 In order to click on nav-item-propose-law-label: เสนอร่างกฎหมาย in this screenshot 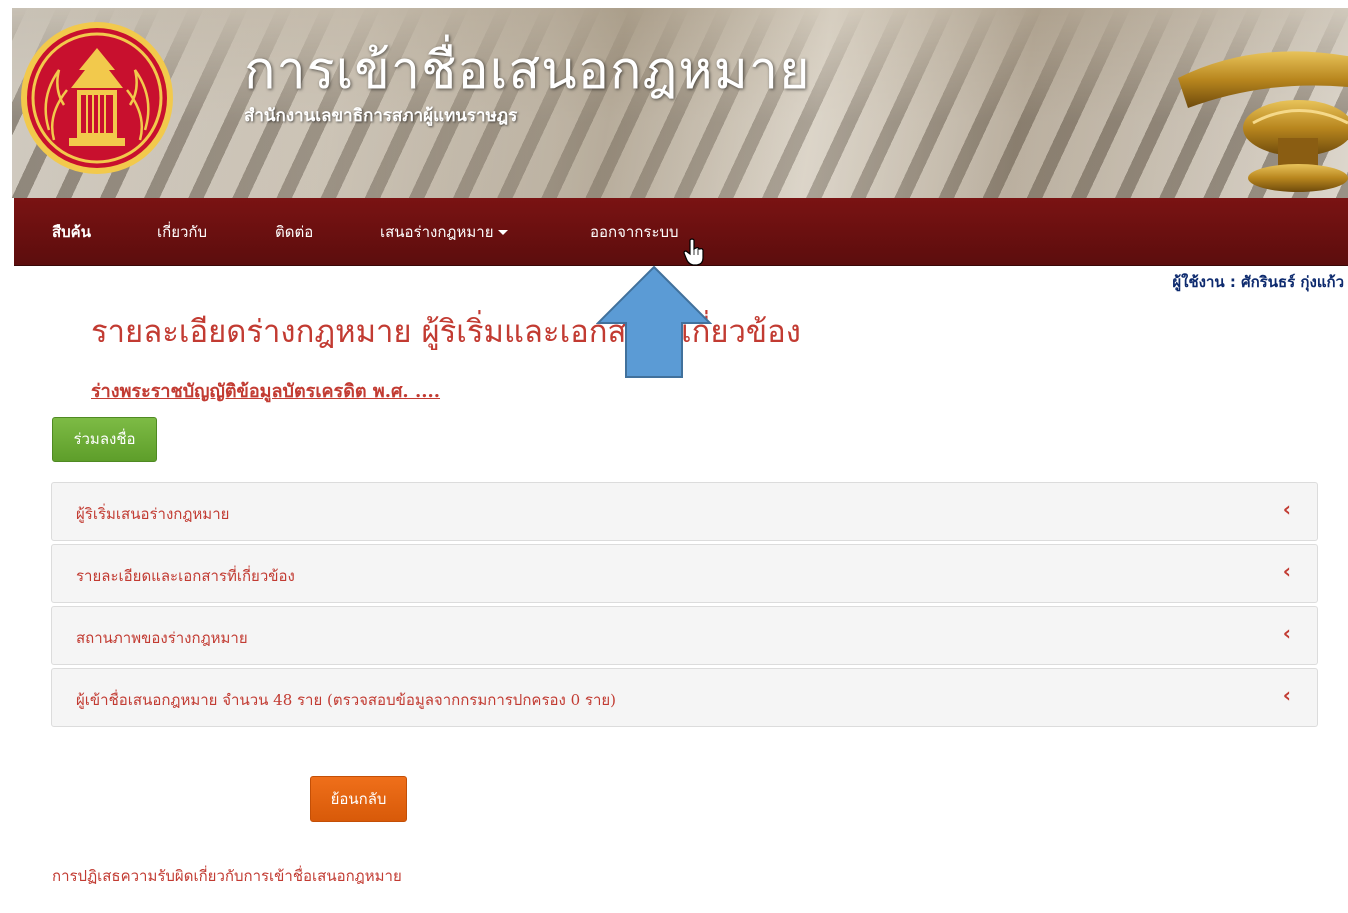, I will do `click(437, 232)`.